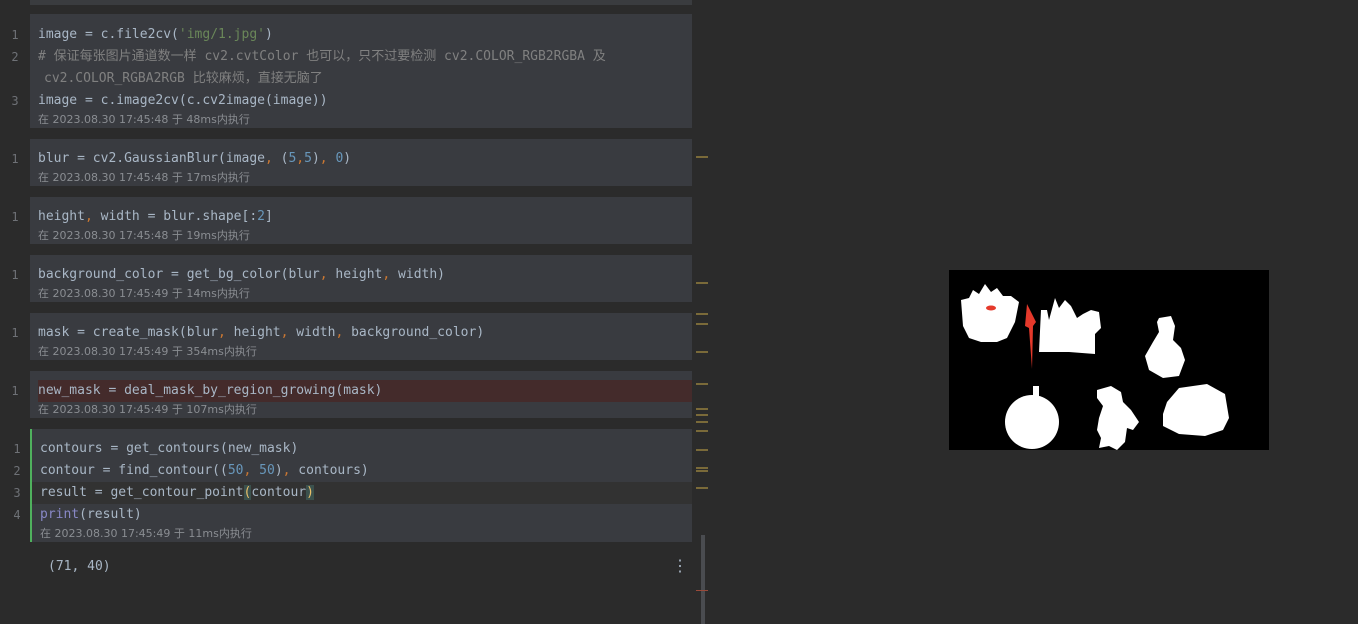  What do you see at coordinates (79, 566) in the screenshot?
I see `cell-output: (71, 40)` at bounding box center [79, 566].